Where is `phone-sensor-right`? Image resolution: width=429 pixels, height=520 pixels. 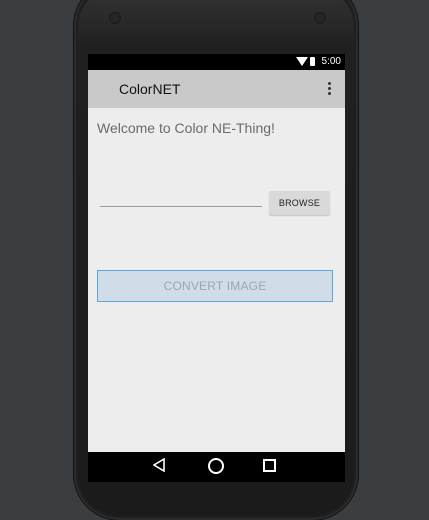 phone-sensor-right is located at coordinates (320, 18).